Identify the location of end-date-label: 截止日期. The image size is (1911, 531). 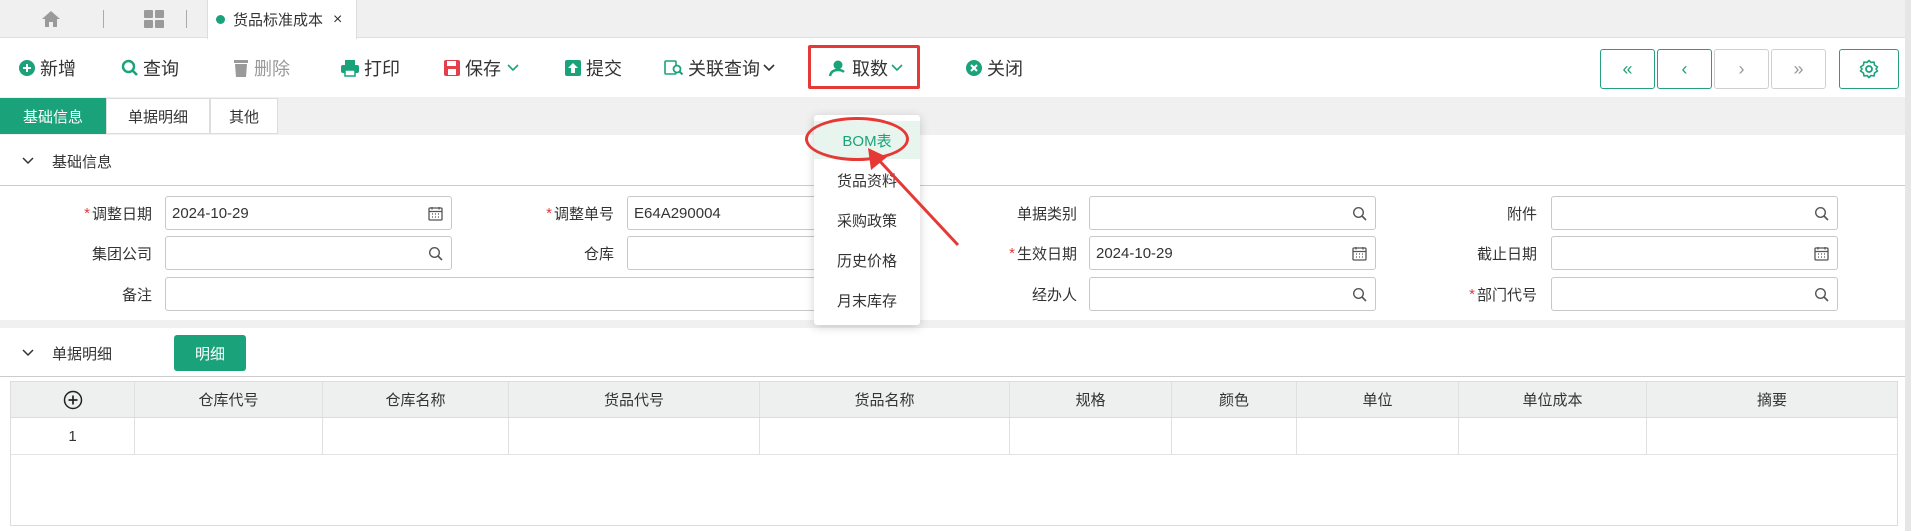
(1506, 254).